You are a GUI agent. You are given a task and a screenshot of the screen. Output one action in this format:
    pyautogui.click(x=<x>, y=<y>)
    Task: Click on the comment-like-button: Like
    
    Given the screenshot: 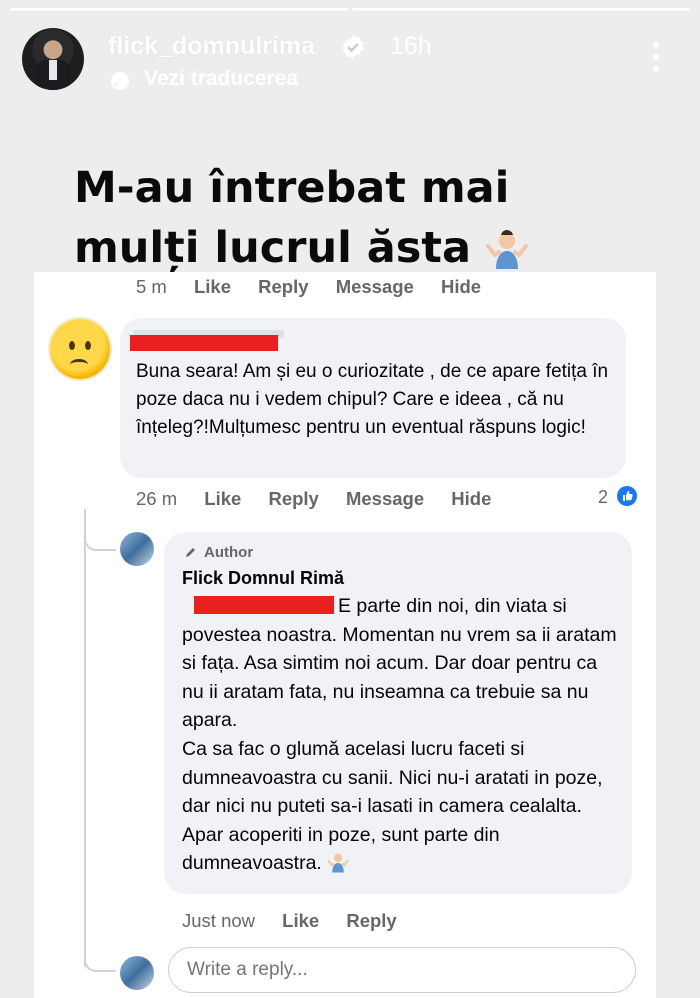 What is the action you would take?
    pyautogui.click(x=222, y=498)
    